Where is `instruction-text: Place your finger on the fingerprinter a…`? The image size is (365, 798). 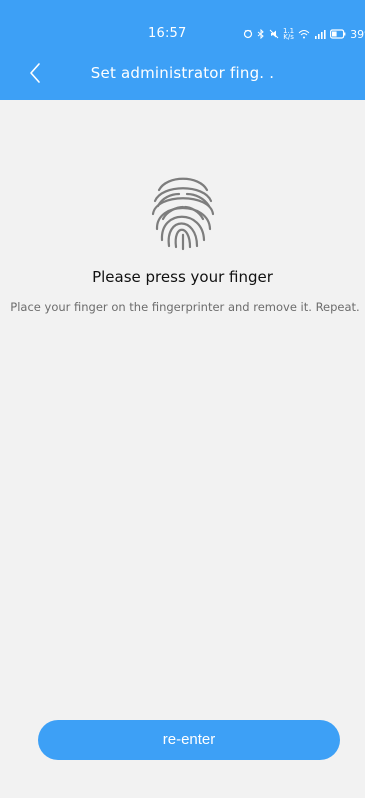 instruction-text: Place your finger on the fingerprinter a… is located at coordinates (185, 307).